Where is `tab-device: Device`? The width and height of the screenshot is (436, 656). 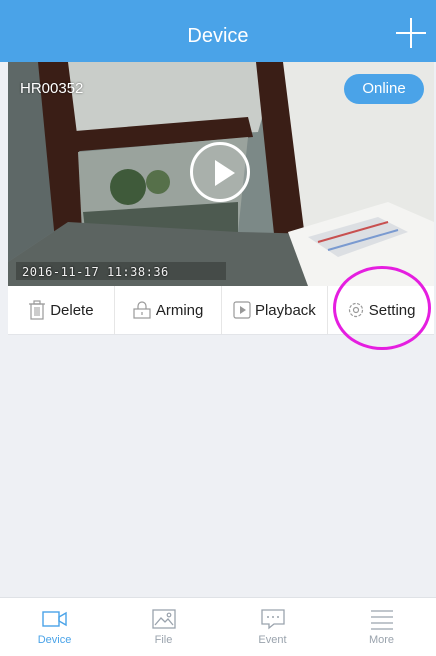 tab-device: Device is located at coordinates (54, 627).